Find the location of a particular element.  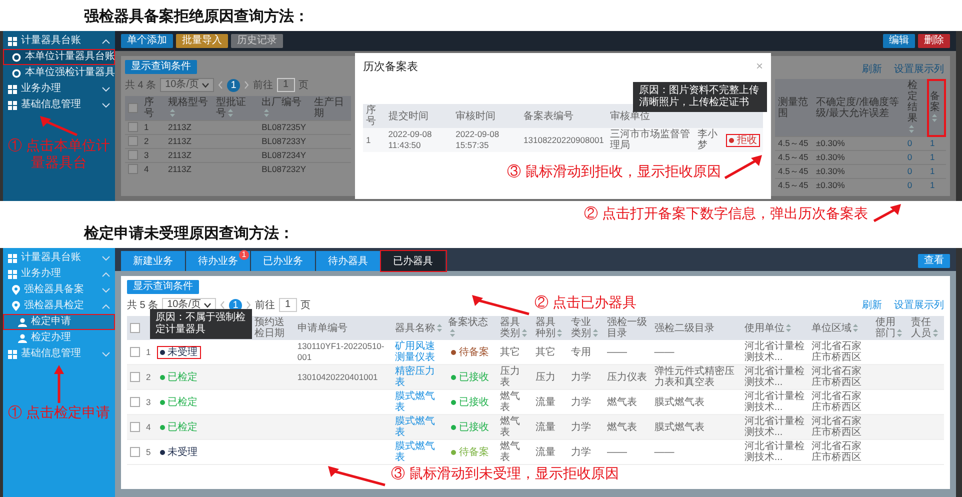

sidebar-item: 检定申请 is located at coordinates (59, 322).